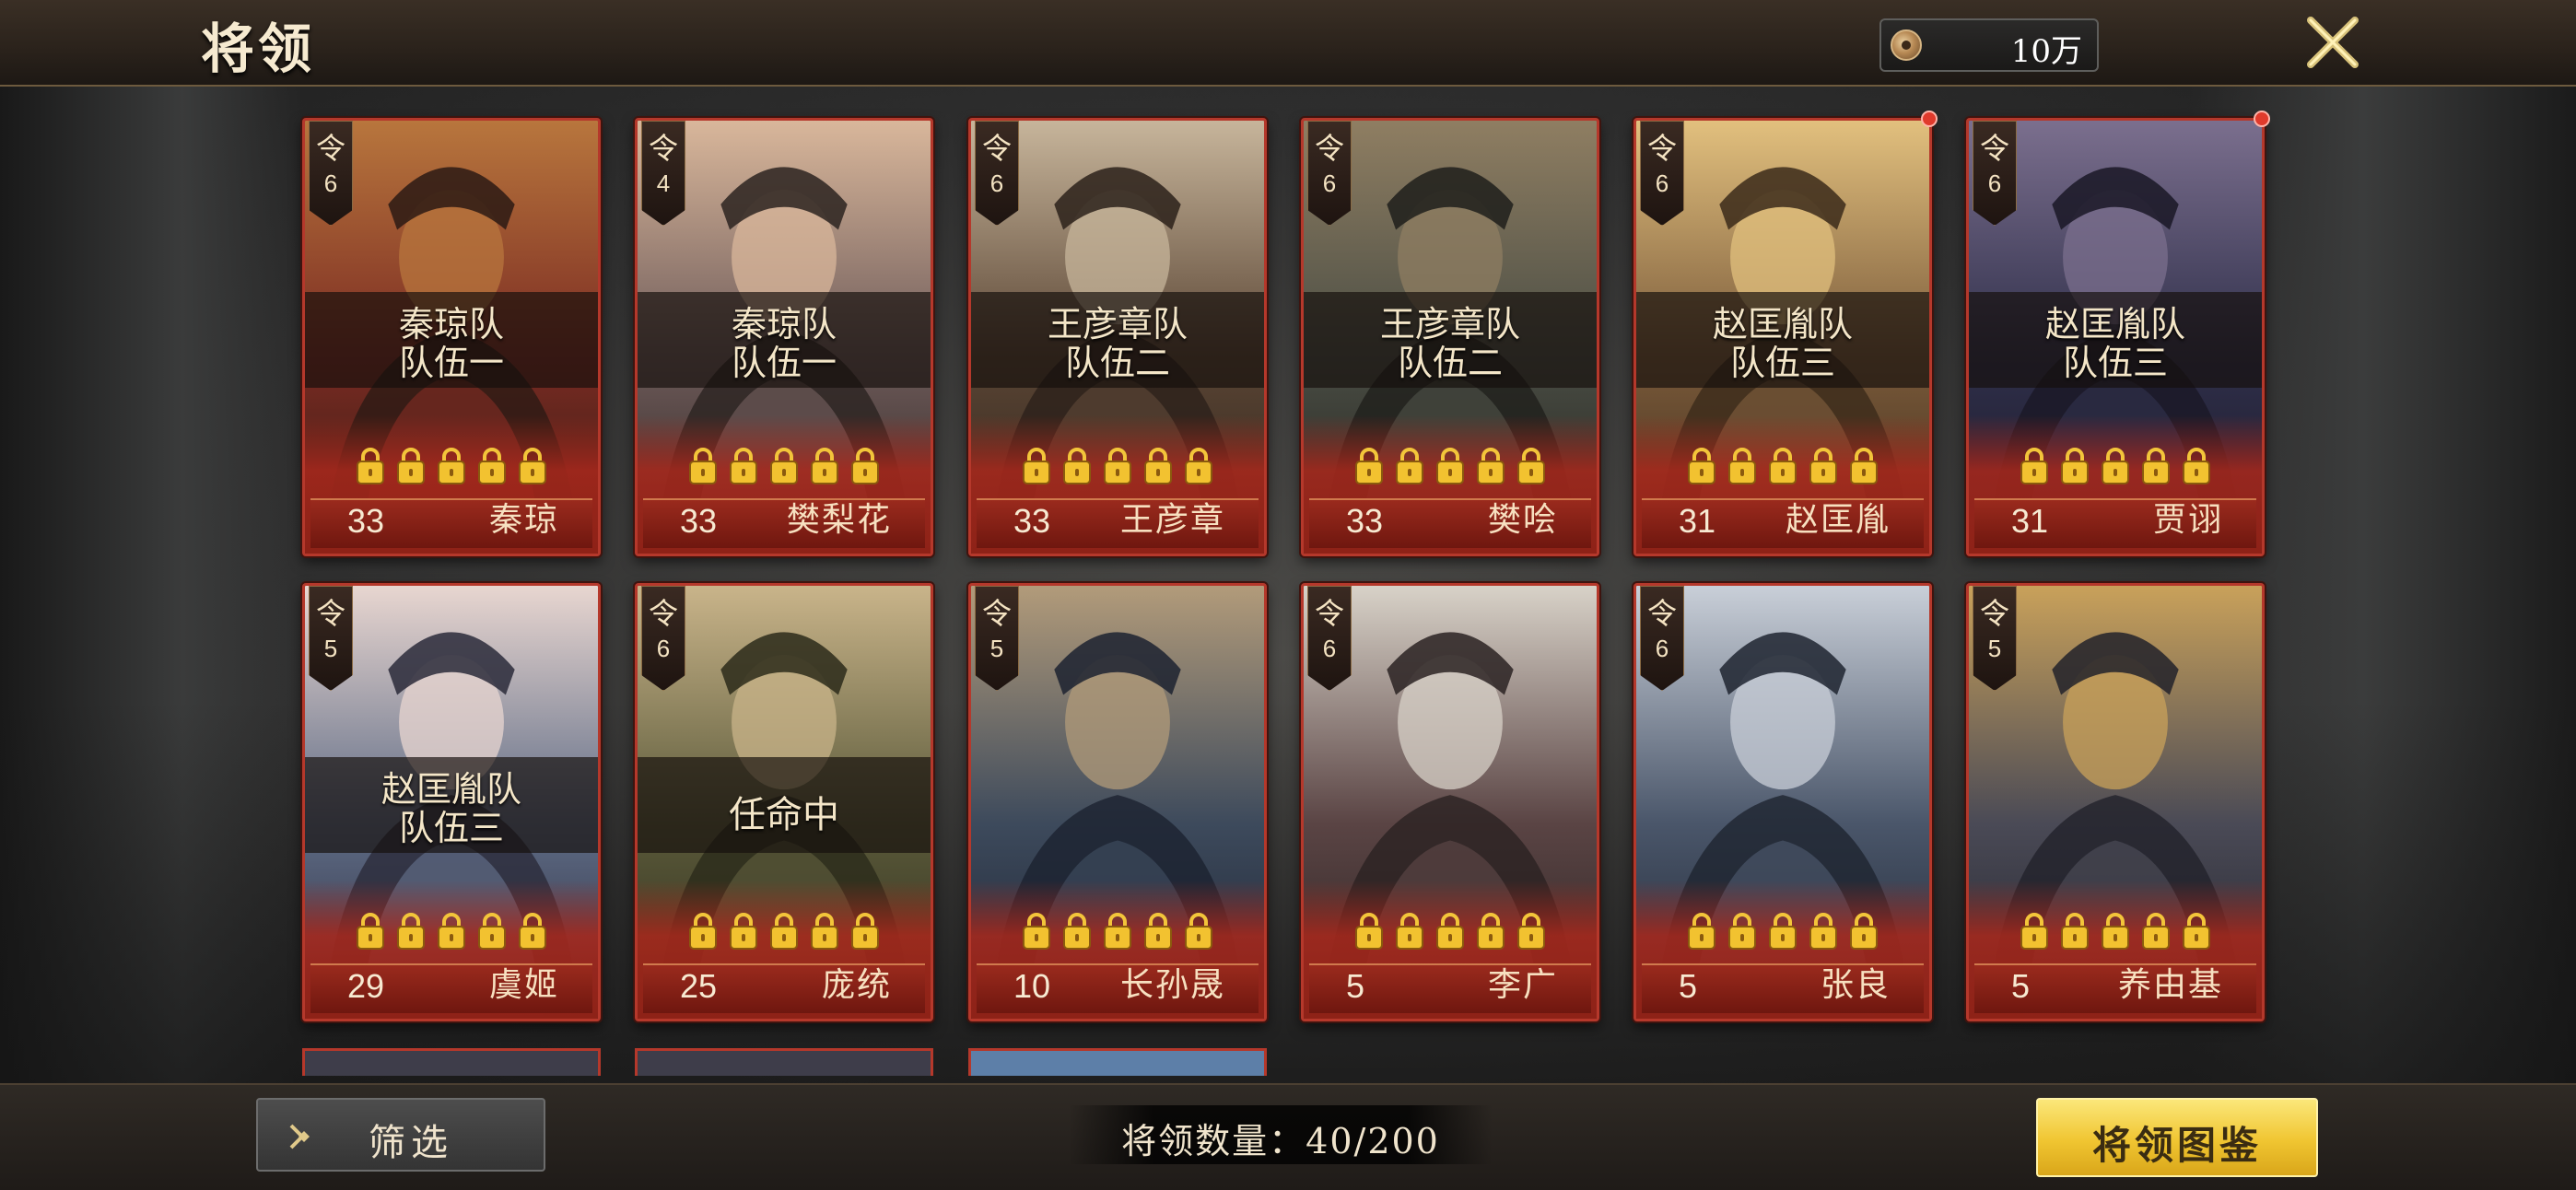  What do you see at coordinates (839, 520) in the screenshot?
I see `general-name: 樊梨花` at bounding box center [839, 520].